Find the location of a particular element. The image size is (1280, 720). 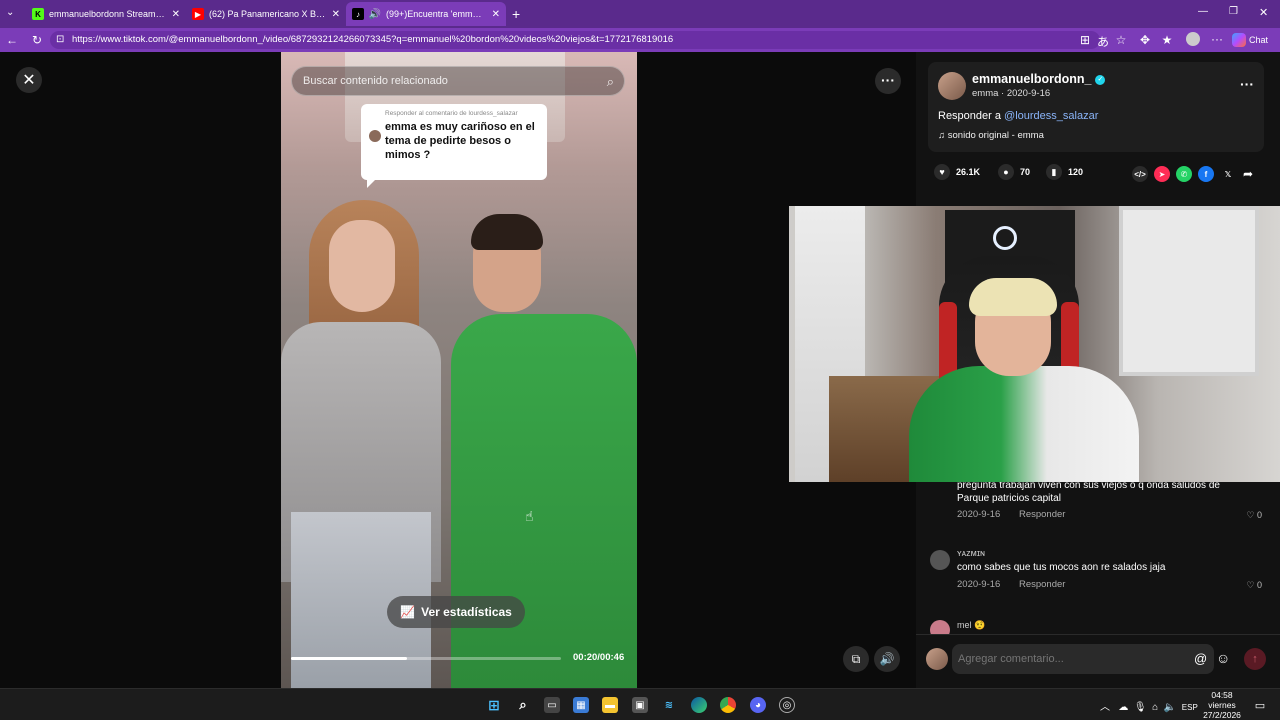

edge-browser-icon is located at coordinates (699, 705).